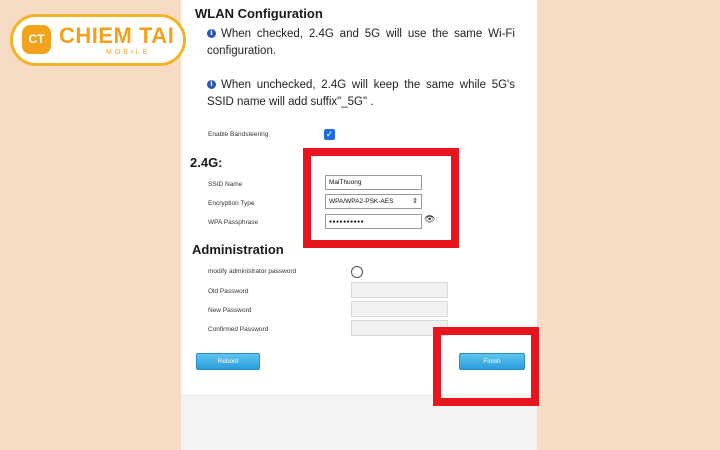 Image resolution: width=720 pixels, height=450 pixels. I want to click on modify-admin-password-checkbox, so click(357, 272).